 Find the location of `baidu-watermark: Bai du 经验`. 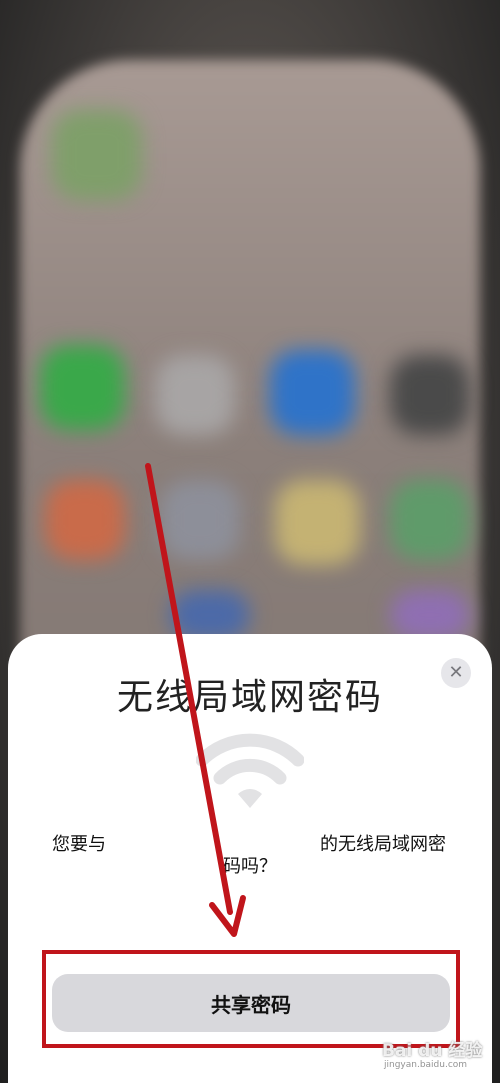

baidu-watermark: Bai du 经验 is located at coordinates (432, 1051).